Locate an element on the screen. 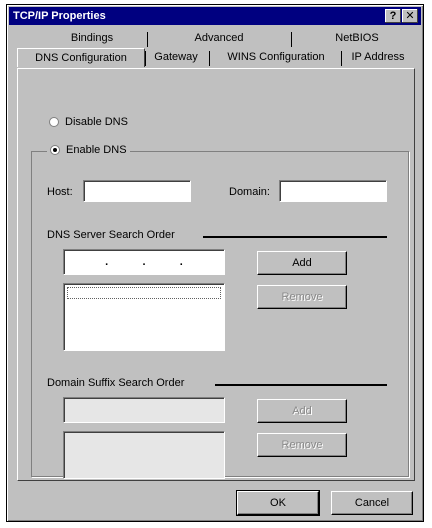 This screenshot has width=432, height=528. ok-button: OK is located at coordinates (278, 503).